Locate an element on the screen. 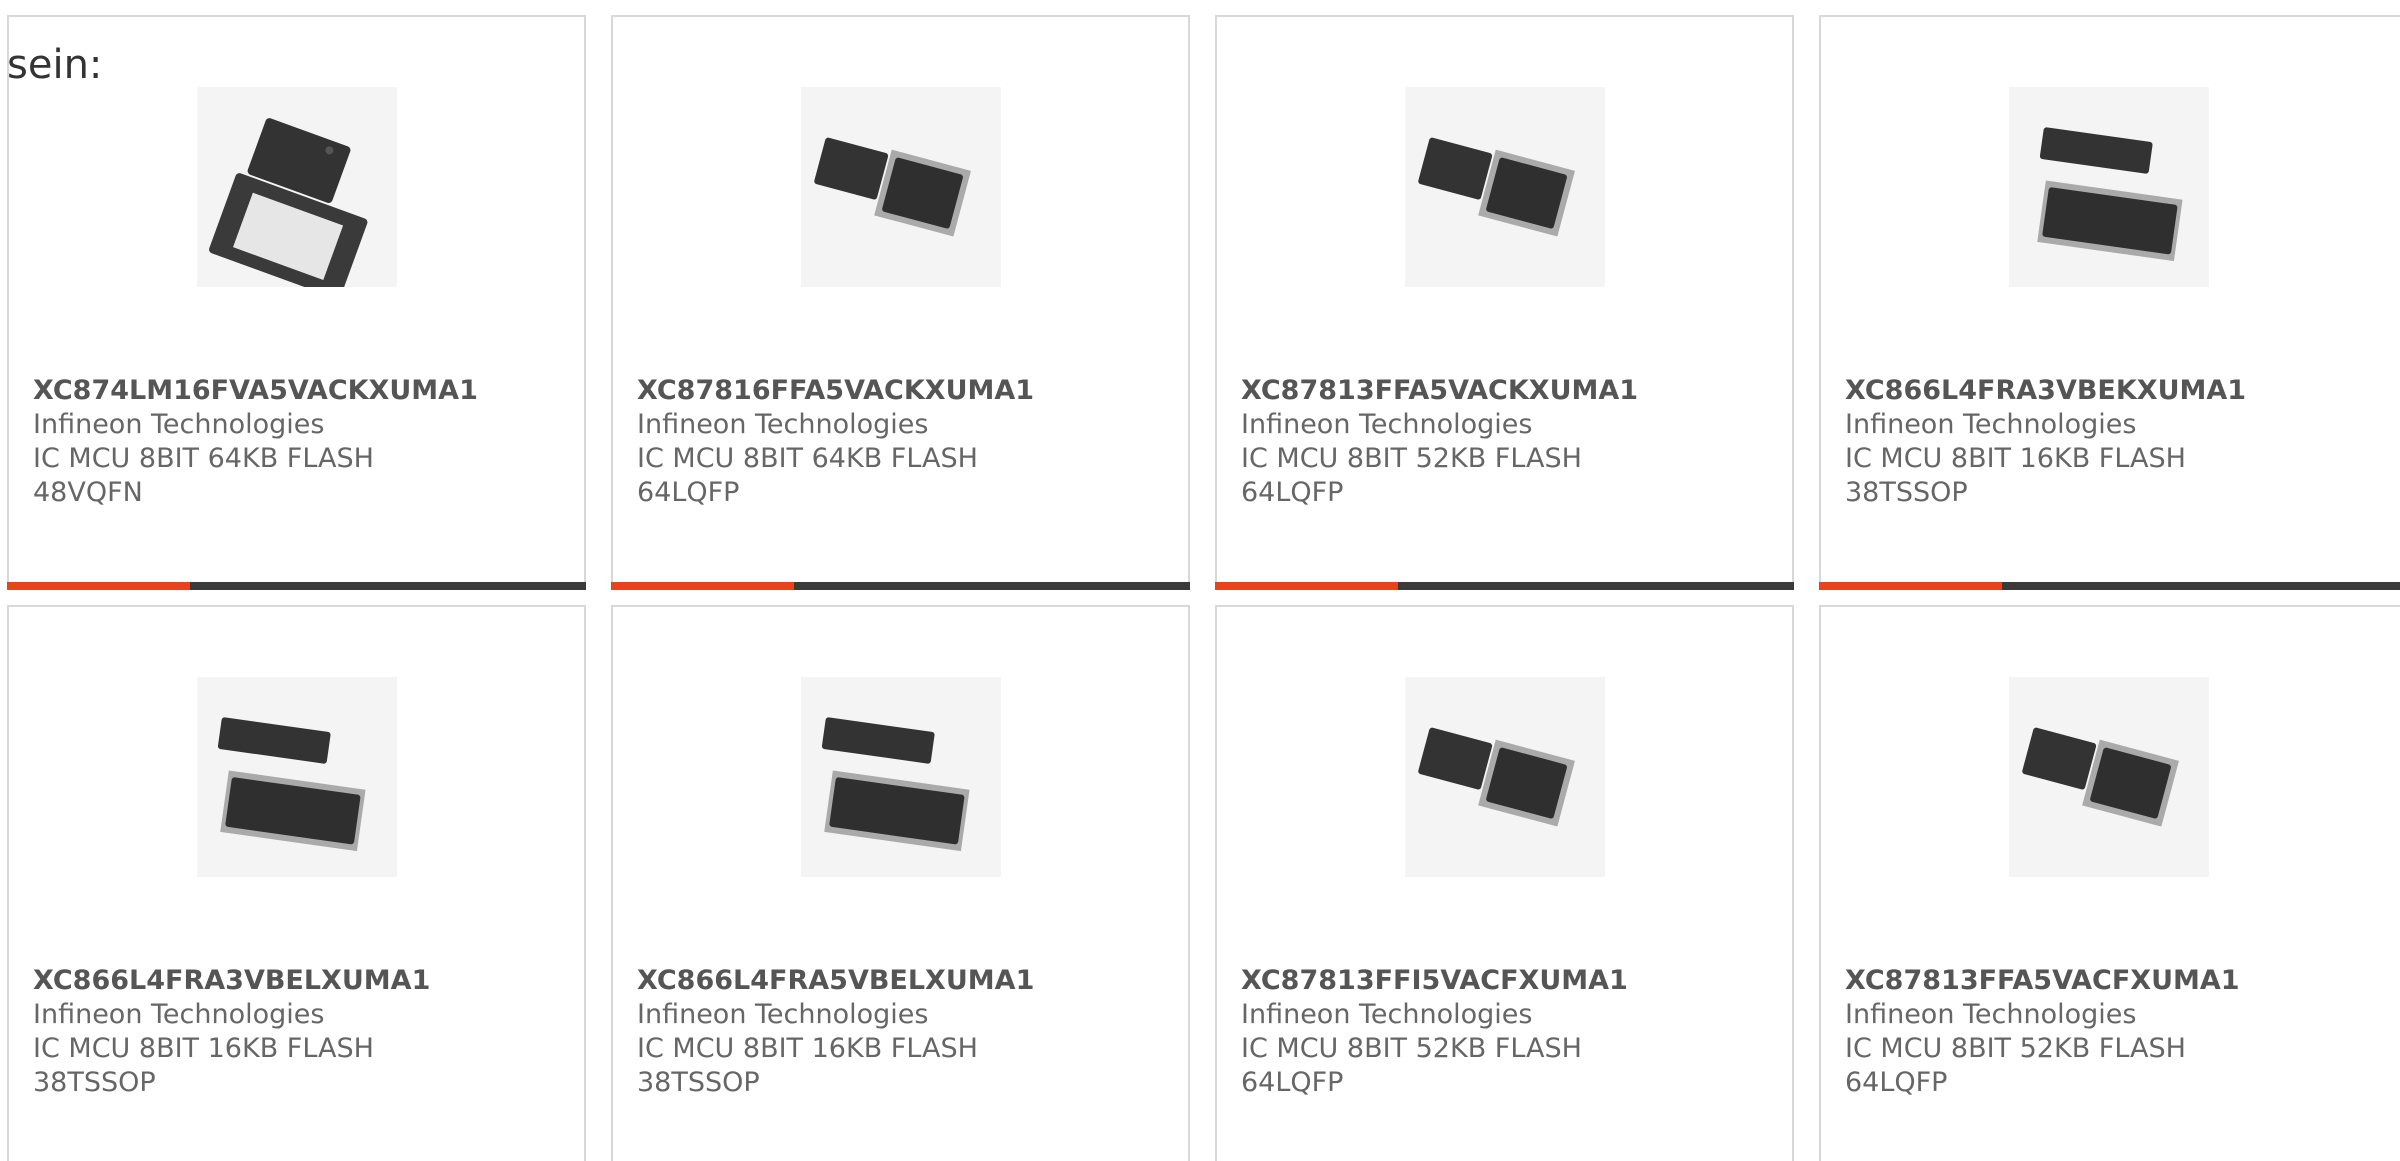 The height and width of the screenshot is (1161, 2400). part-number: XC87816FFA5VACKXUMA1 is located at coordinates (835, 390).